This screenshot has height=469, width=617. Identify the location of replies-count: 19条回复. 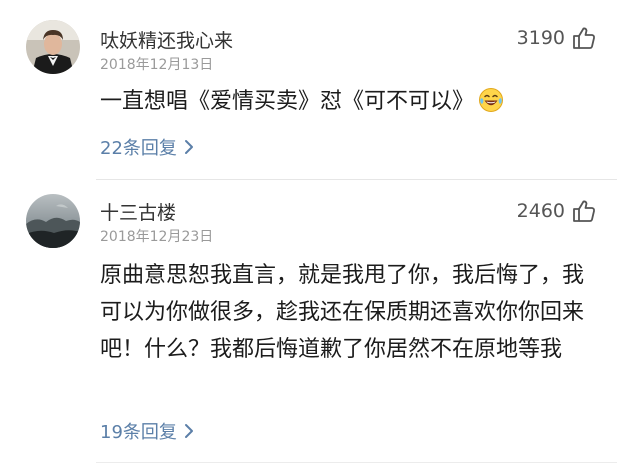
(138, 432).